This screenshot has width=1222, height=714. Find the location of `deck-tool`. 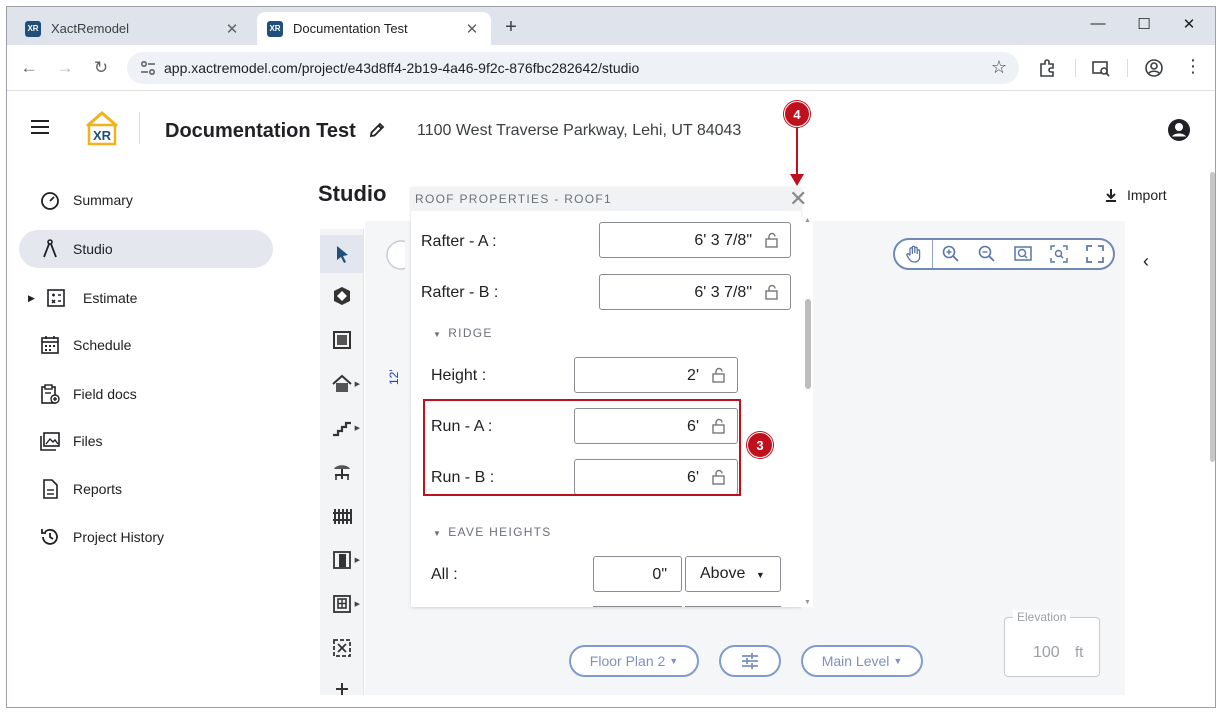

deck-tool is located at coordinates (342, 472).